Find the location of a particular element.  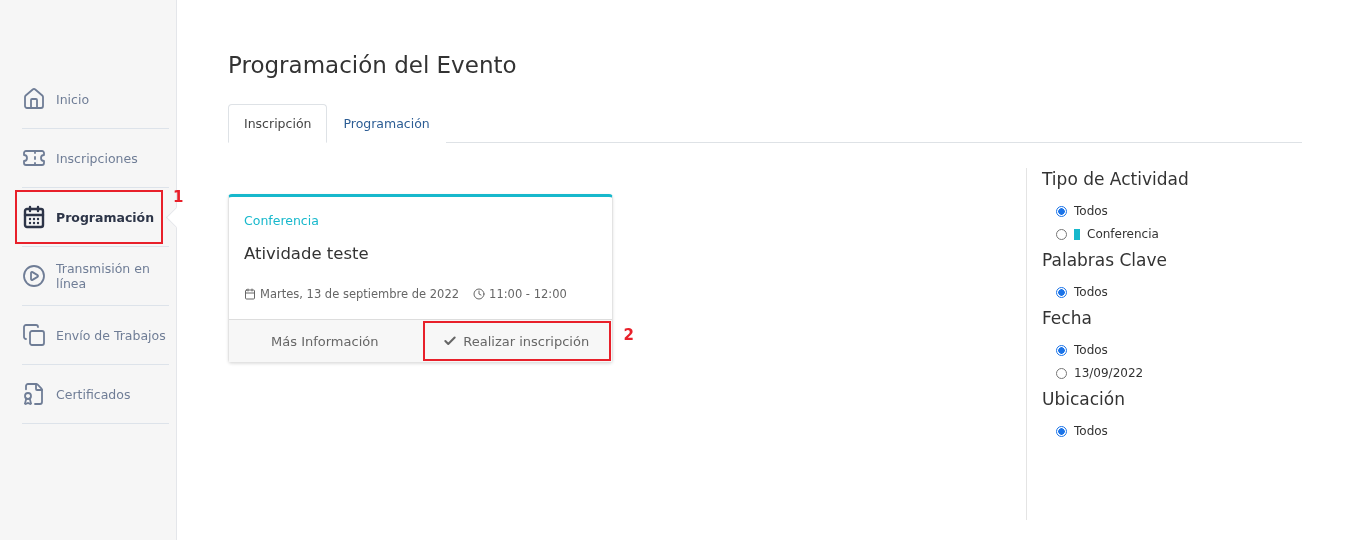

sidebar-item: Envío de Trabajos is located at coordinates (95, 335).